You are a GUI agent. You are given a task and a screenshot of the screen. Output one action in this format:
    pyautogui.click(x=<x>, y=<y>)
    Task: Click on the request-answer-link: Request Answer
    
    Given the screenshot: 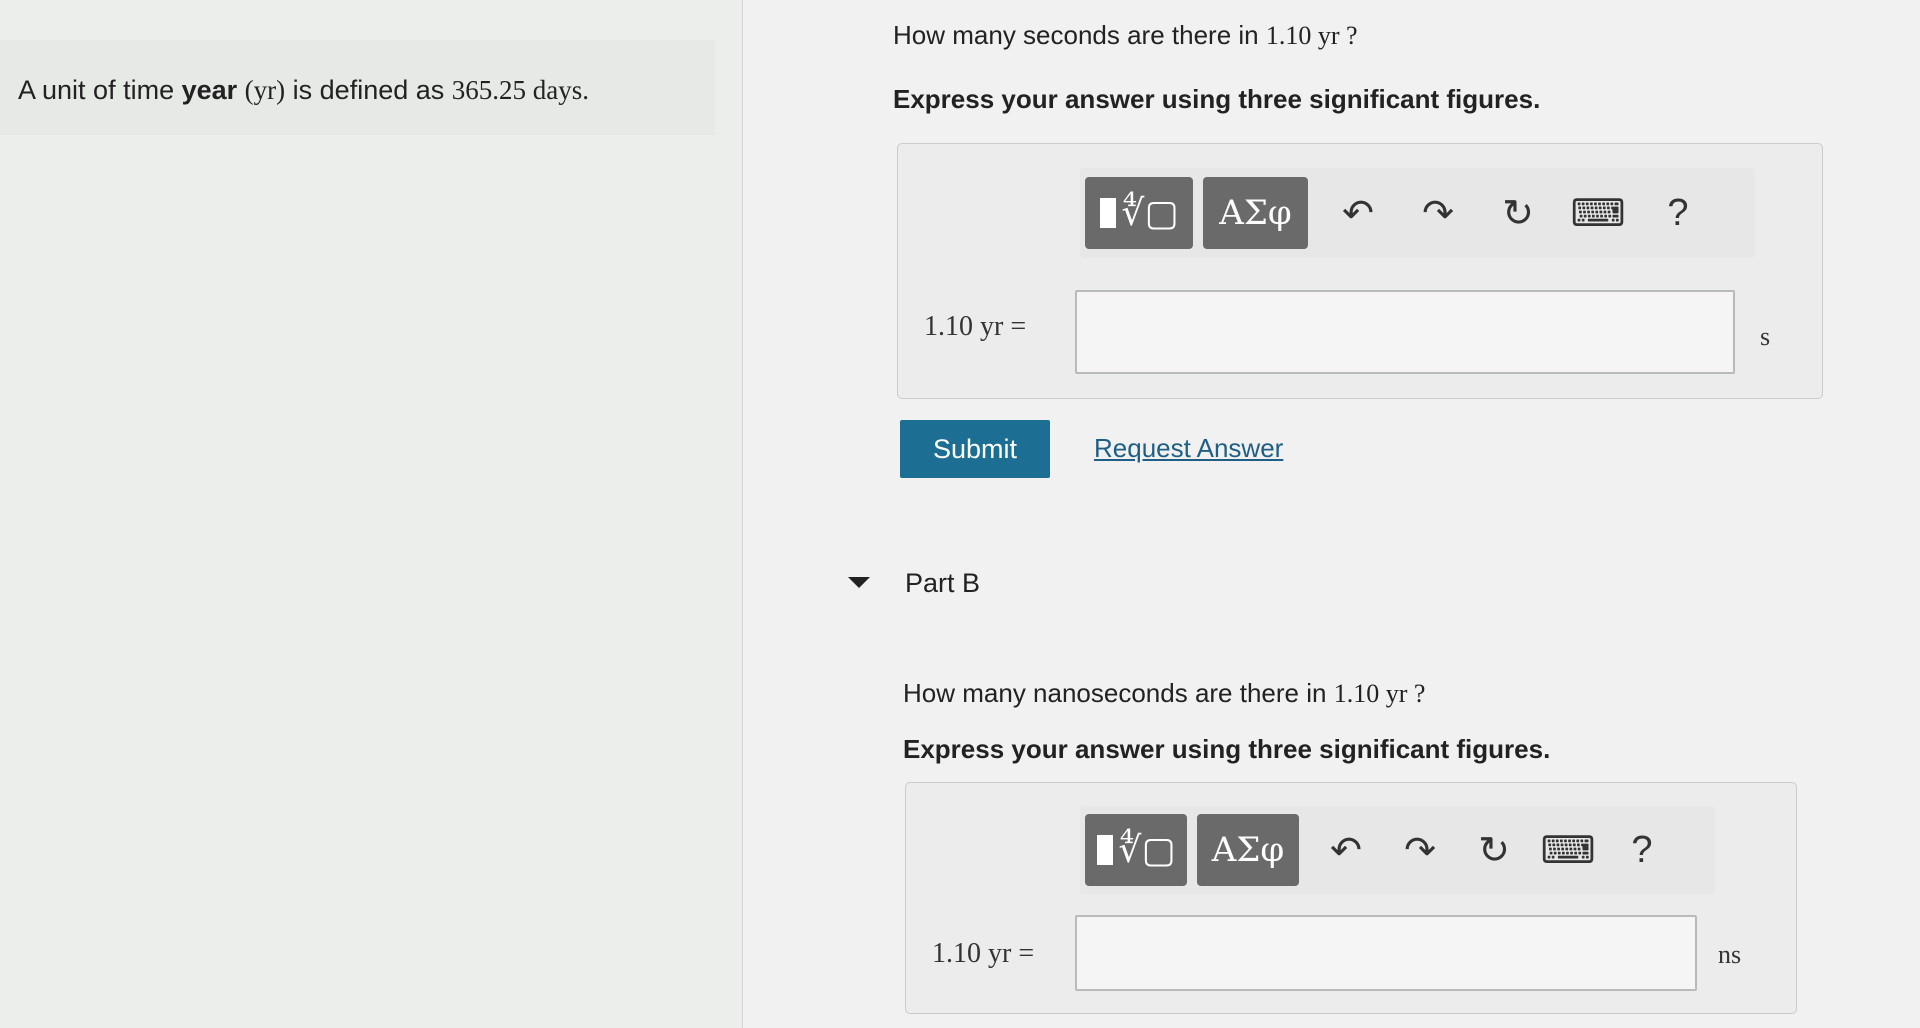 What is the action you would take?
    pyautogui.click(x=1188, y=448)
    